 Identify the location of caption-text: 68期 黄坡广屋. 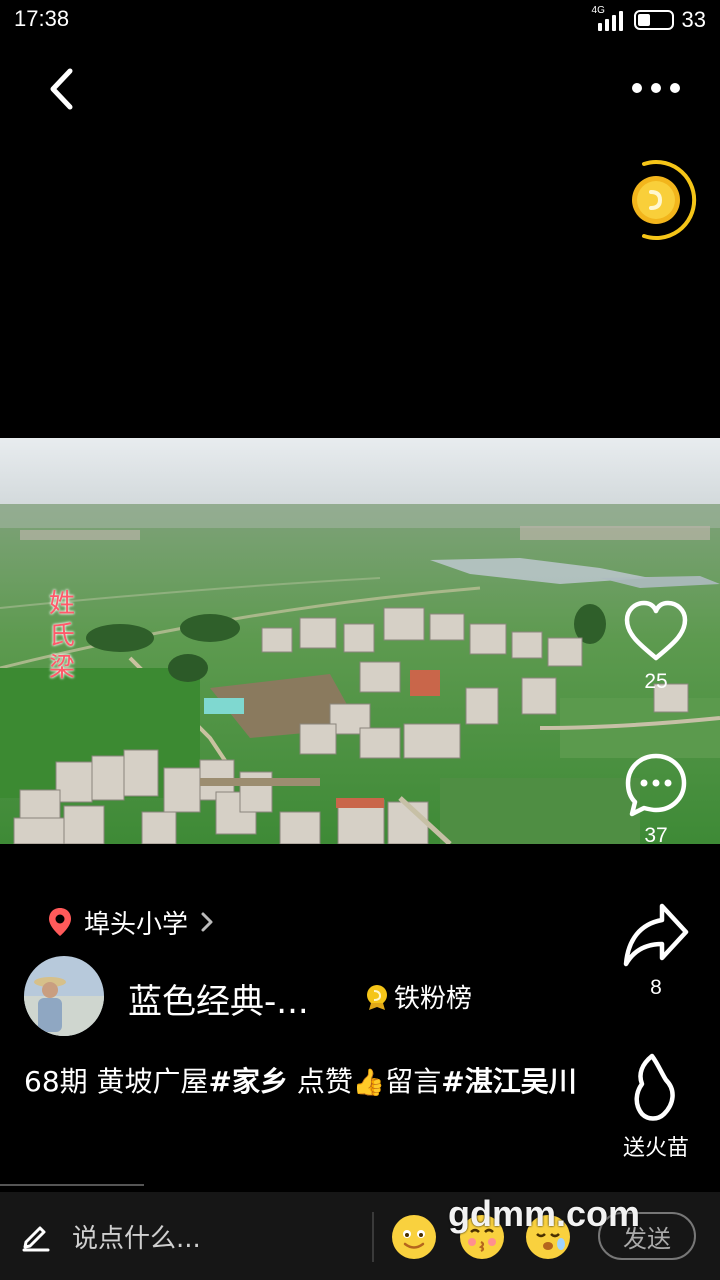
(116, 1081).